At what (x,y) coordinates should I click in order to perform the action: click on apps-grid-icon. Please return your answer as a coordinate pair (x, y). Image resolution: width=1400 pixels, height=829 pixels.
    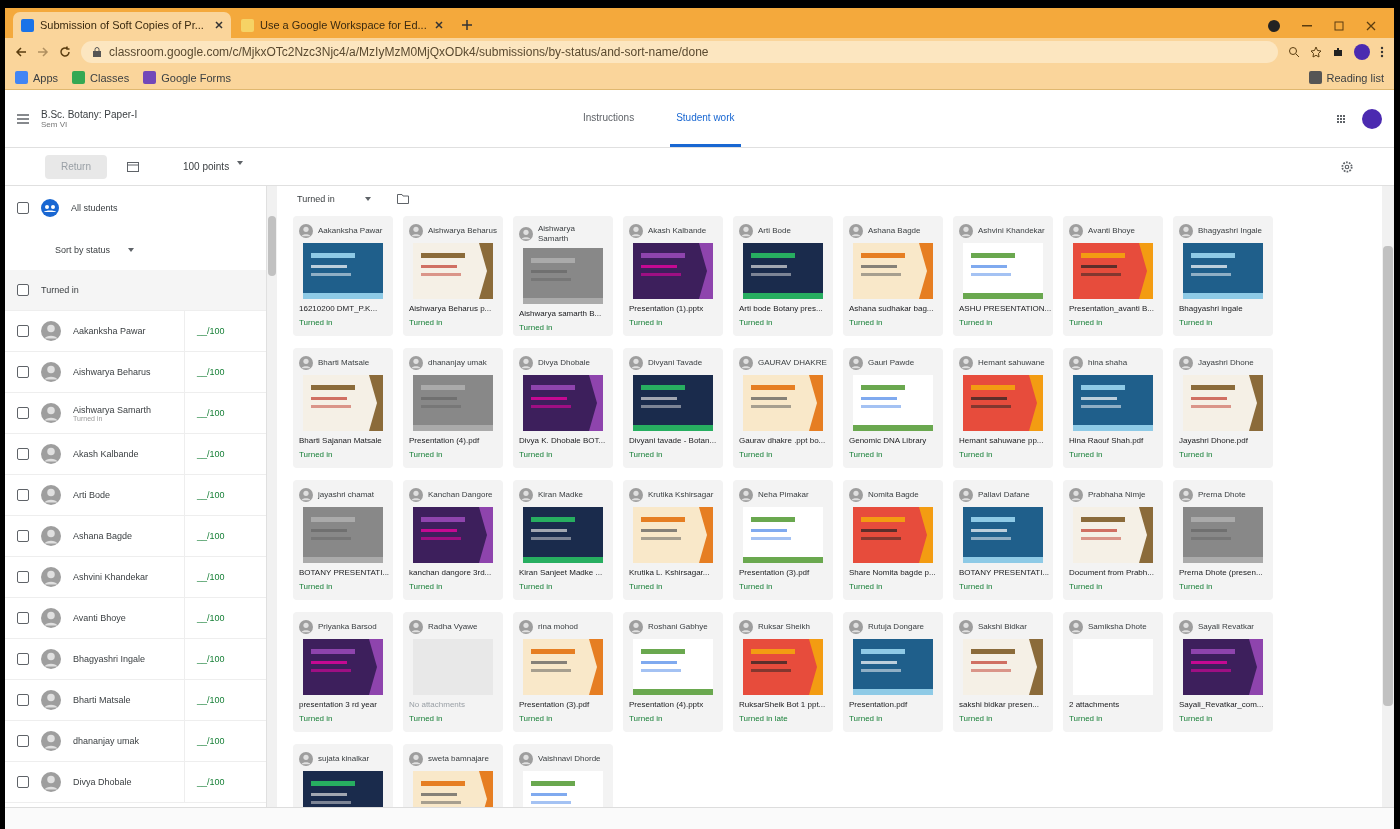
    Looking at the image, I should click on (1341, 118).